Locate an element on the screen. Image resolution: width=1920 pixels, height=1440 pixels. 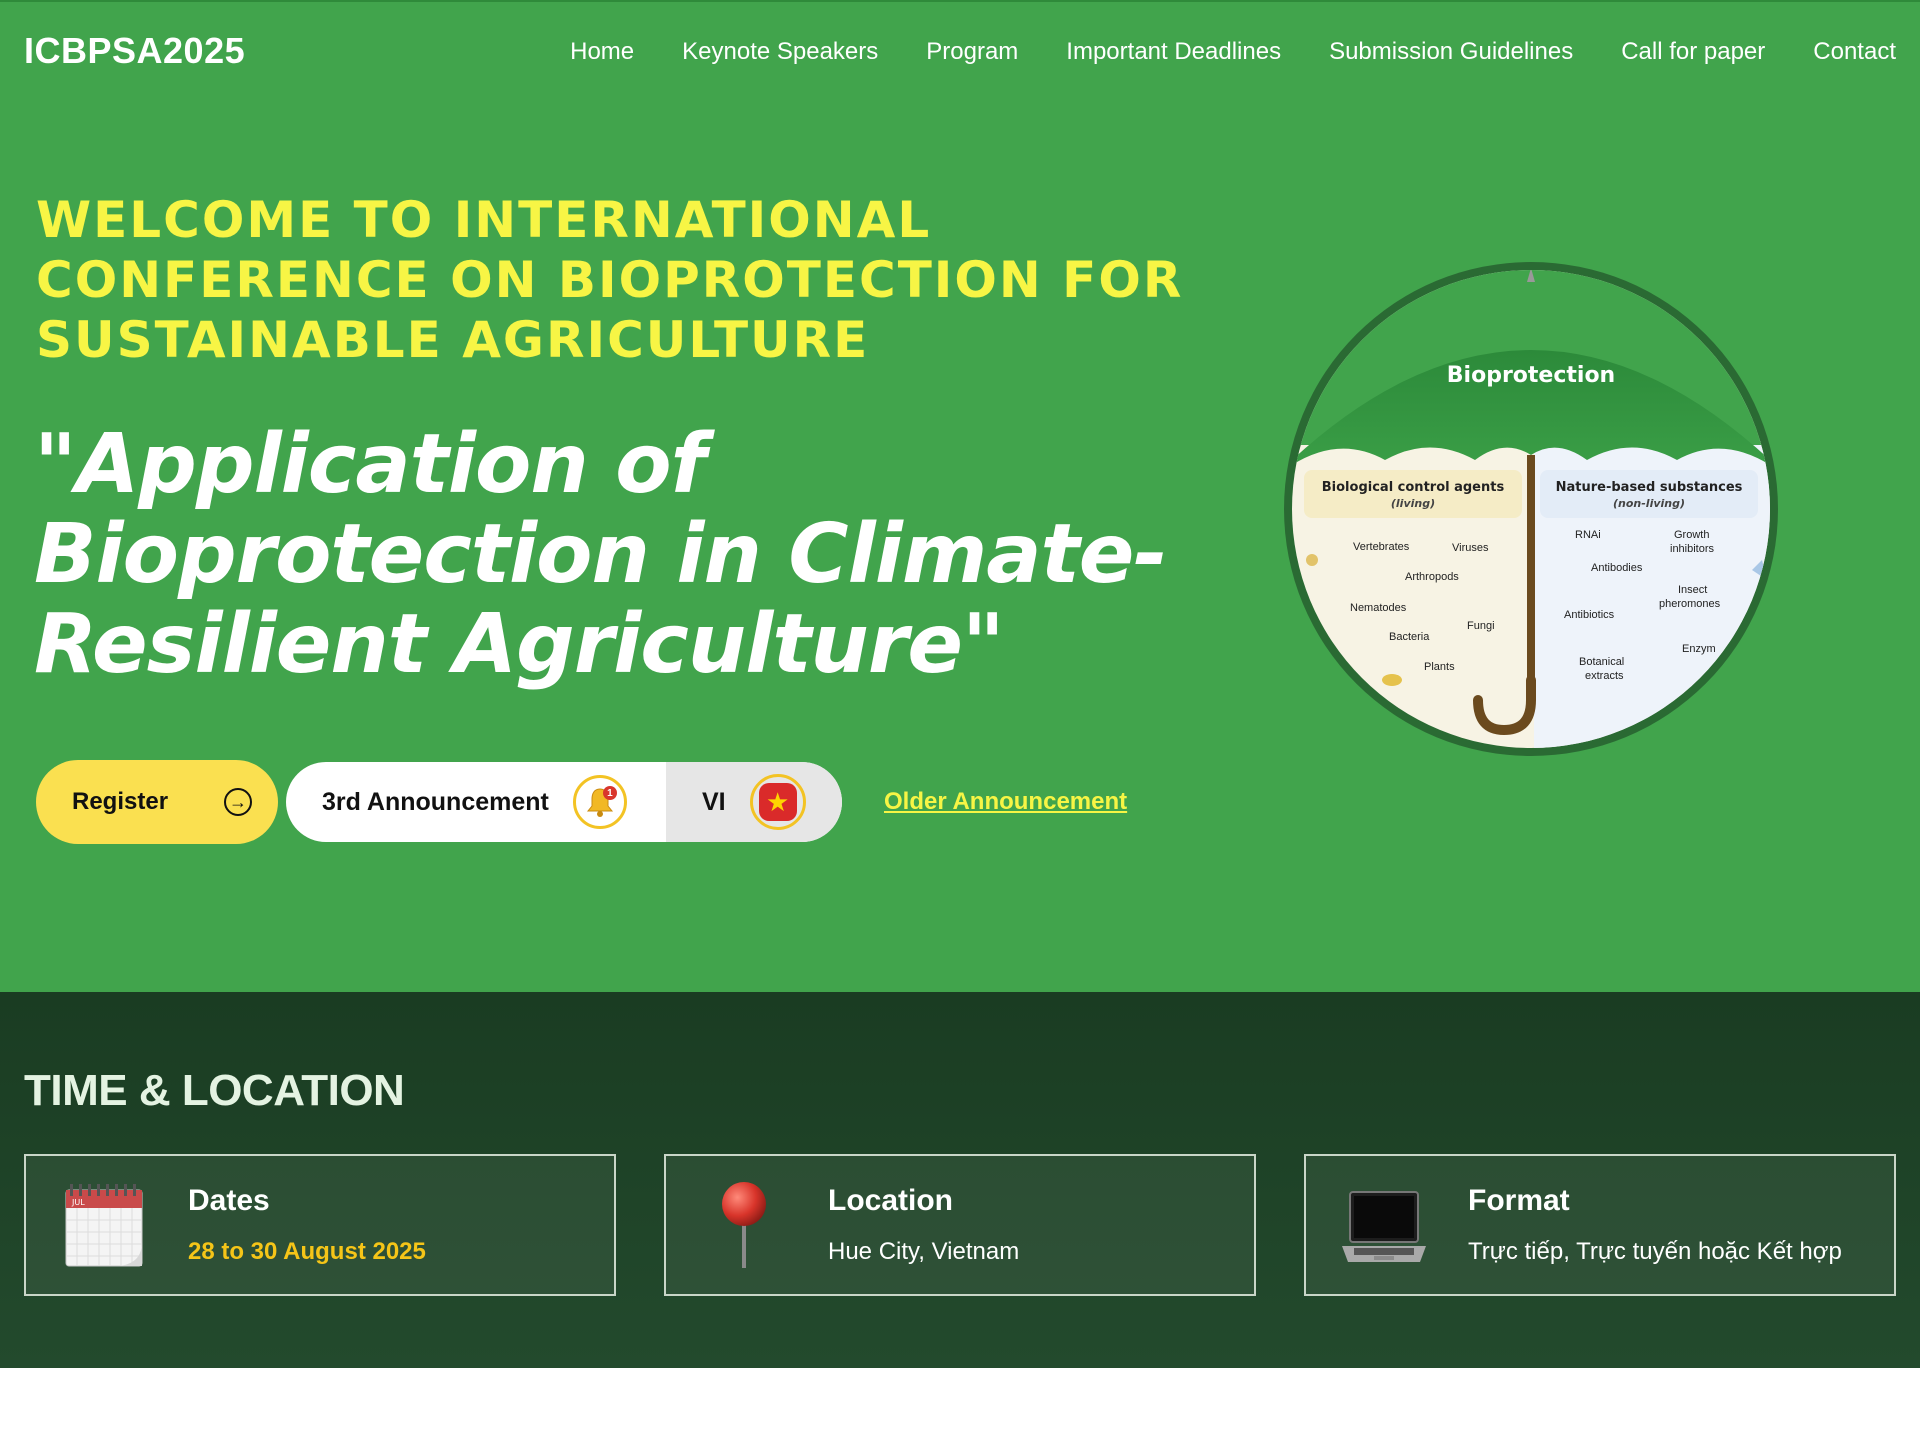
nav-call-for-paper: Call for paper is located at coordinates (1693, 52).